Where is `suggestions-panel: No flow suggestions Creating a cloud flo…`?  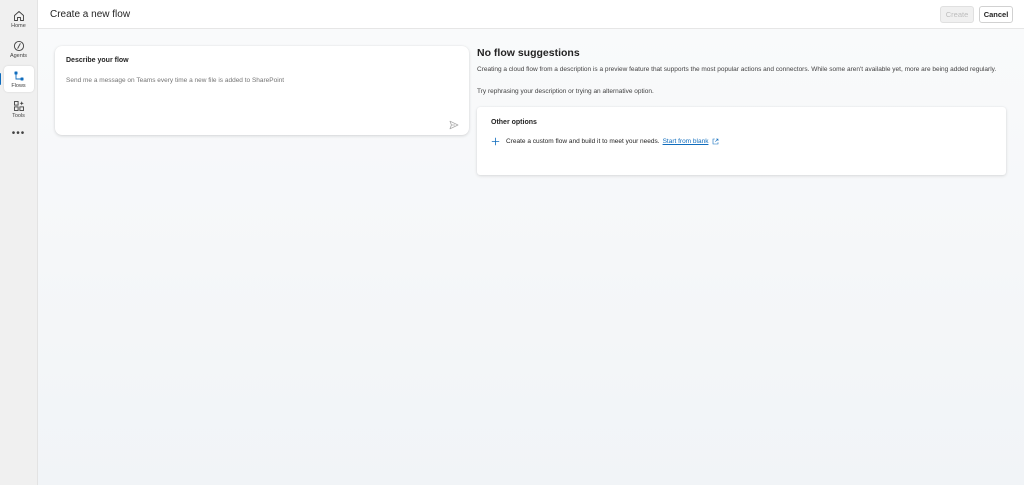 suggestions-panel: No flow suggestions Creating a cloud flo… is located at coordinates (742, 111).